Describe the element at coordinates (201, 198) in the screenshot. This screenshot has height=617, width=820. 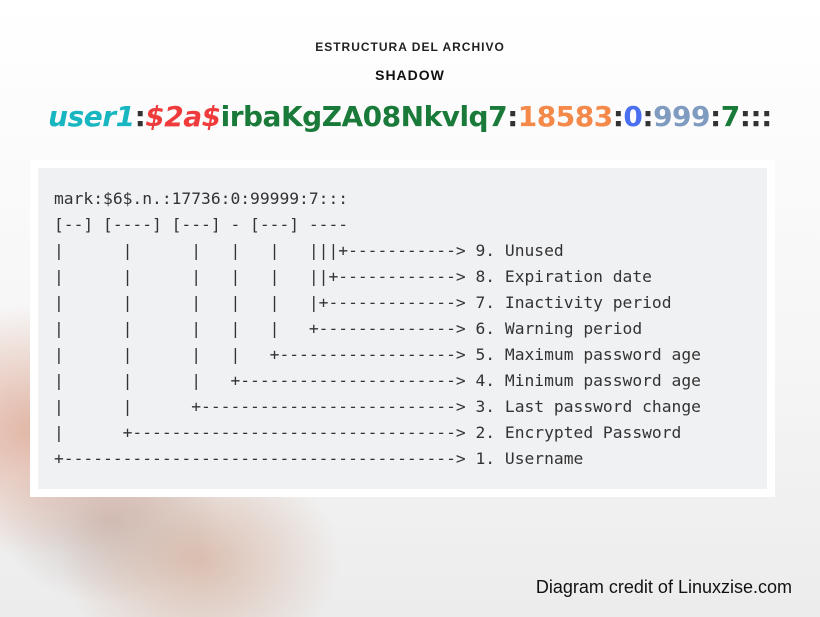
I see `code-line-example: mark:$6$.n.:17736:0:99999:7:::` at that location.